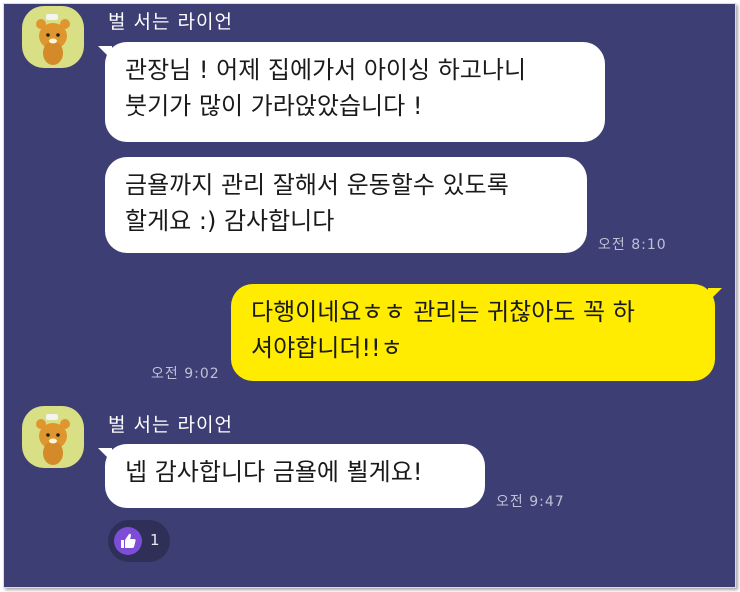 The image size is (740, 592). What do you see at coordinates (230, 221) in the screenshot?
I see `message-line: 할게요 :) 감사합니다` at bounding box center [230, 221].